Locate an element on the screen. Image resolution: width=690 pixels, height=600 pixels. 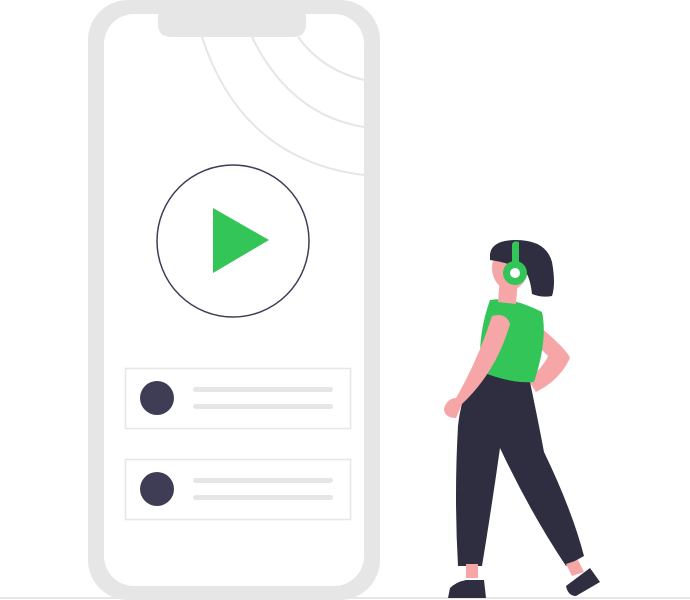
play-button is located at coordinates (233, 241).